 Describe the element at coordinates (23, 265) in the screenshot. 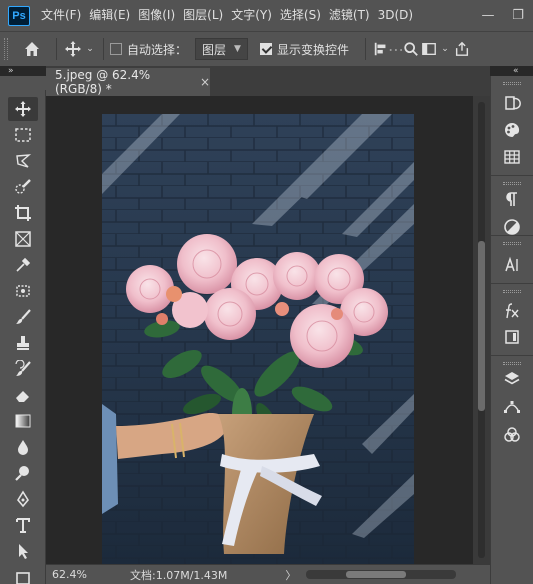

I see `eyedropper-tool-icon` at that location.